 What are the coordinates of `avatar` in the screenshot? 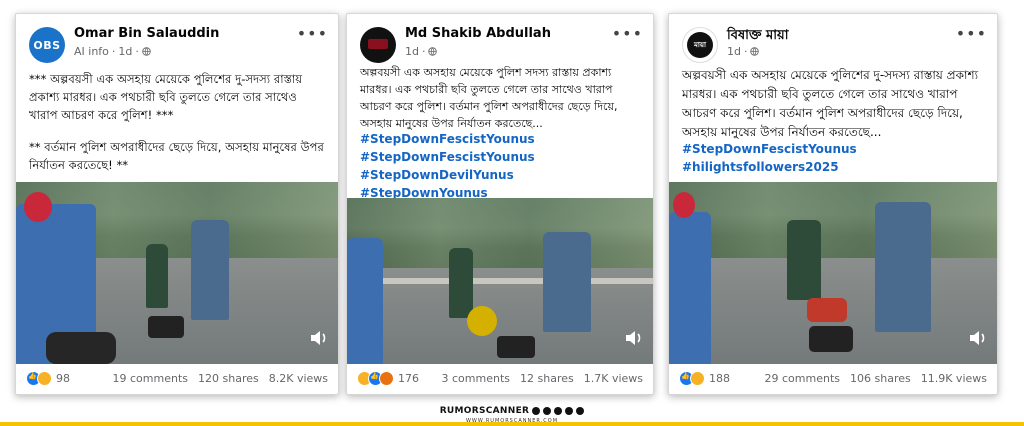 It's located at (378, 45).